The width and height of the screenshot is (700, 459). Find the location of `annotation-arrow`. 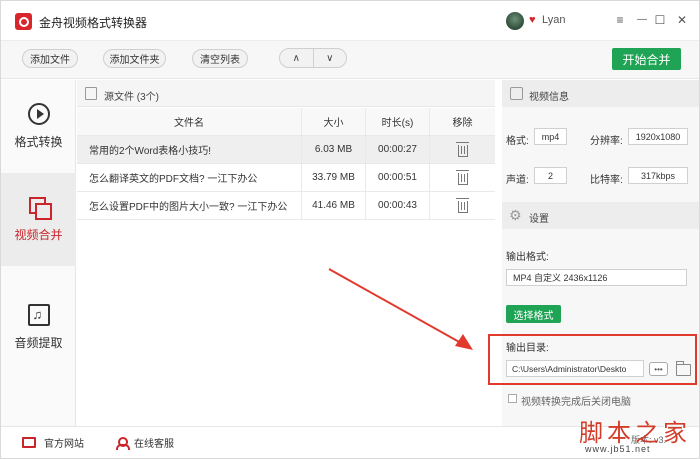

annotation-arrow is located at coordinates (400, 309).